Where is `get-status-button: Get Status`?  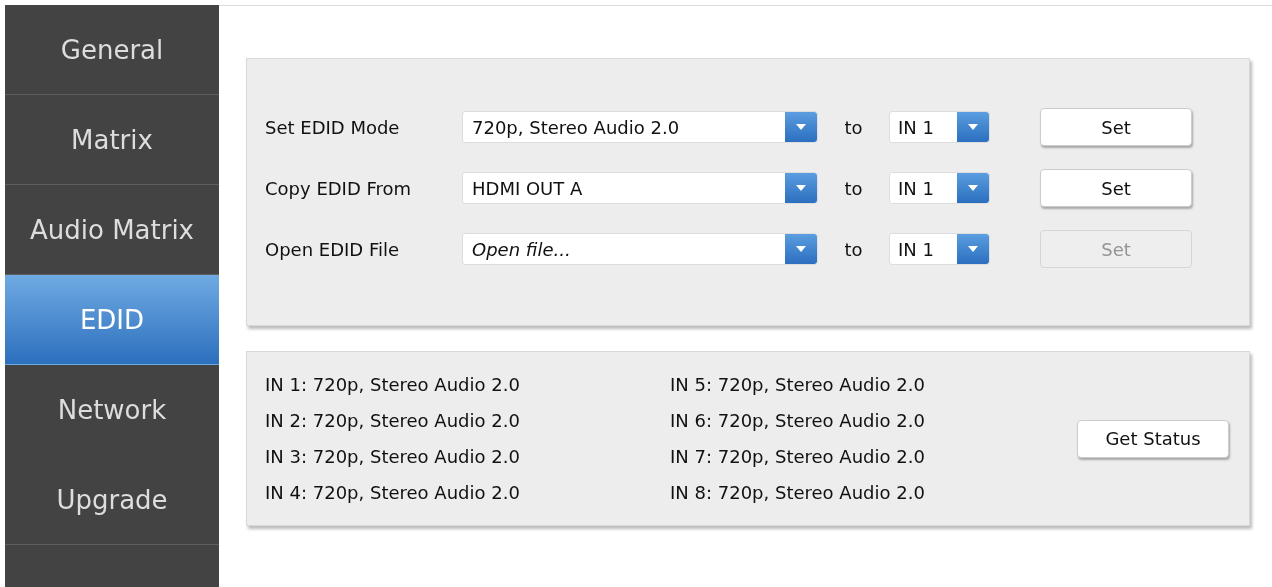 get-status-button: Get Status is located at coordinates (1153, 438).